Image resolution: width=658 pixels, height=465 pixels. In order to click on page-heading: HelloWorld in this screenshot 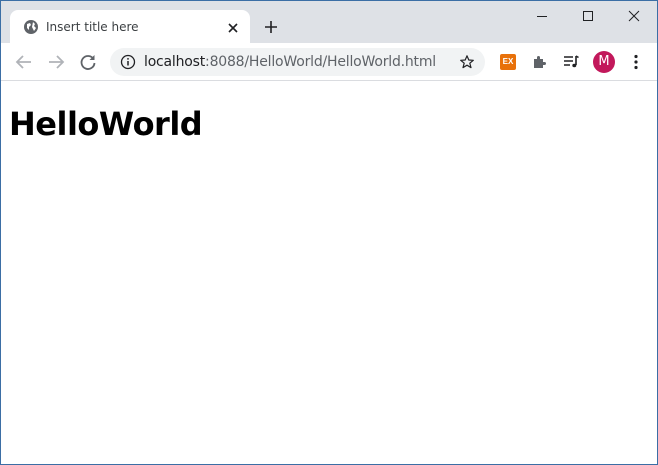, I will do `click(106, 124)`.